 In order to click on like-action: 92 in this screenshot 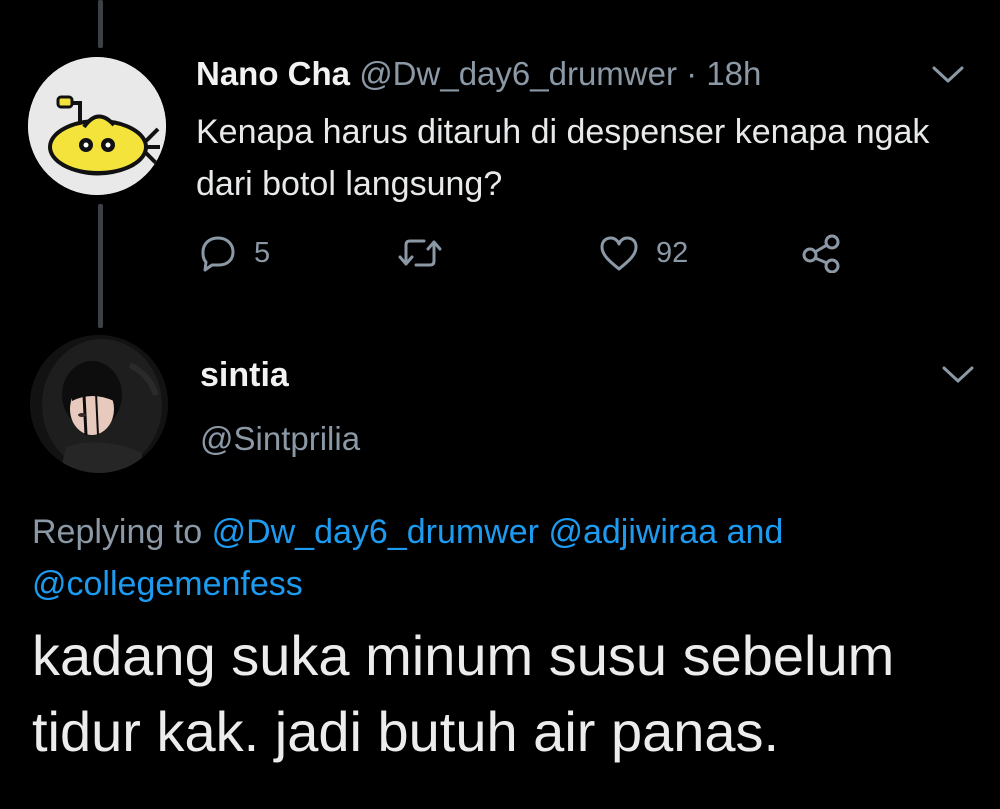, I will do `click(643, 253)`.